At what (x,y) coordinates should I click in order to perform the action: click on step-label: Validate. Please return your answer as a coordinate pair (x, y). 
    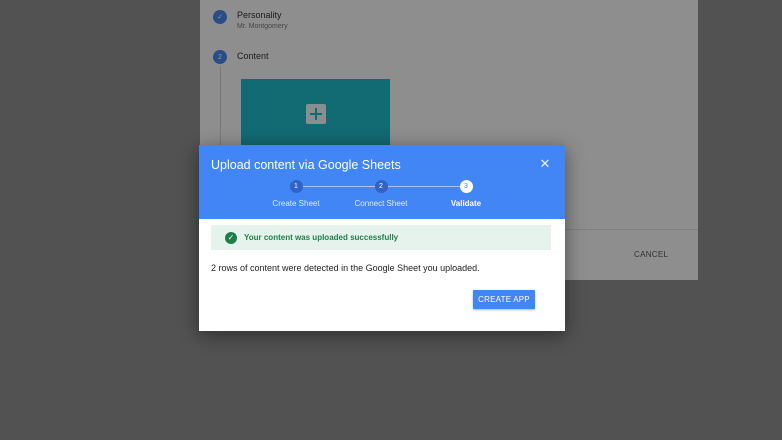
    Looking at the image, I should click on (466, 203).